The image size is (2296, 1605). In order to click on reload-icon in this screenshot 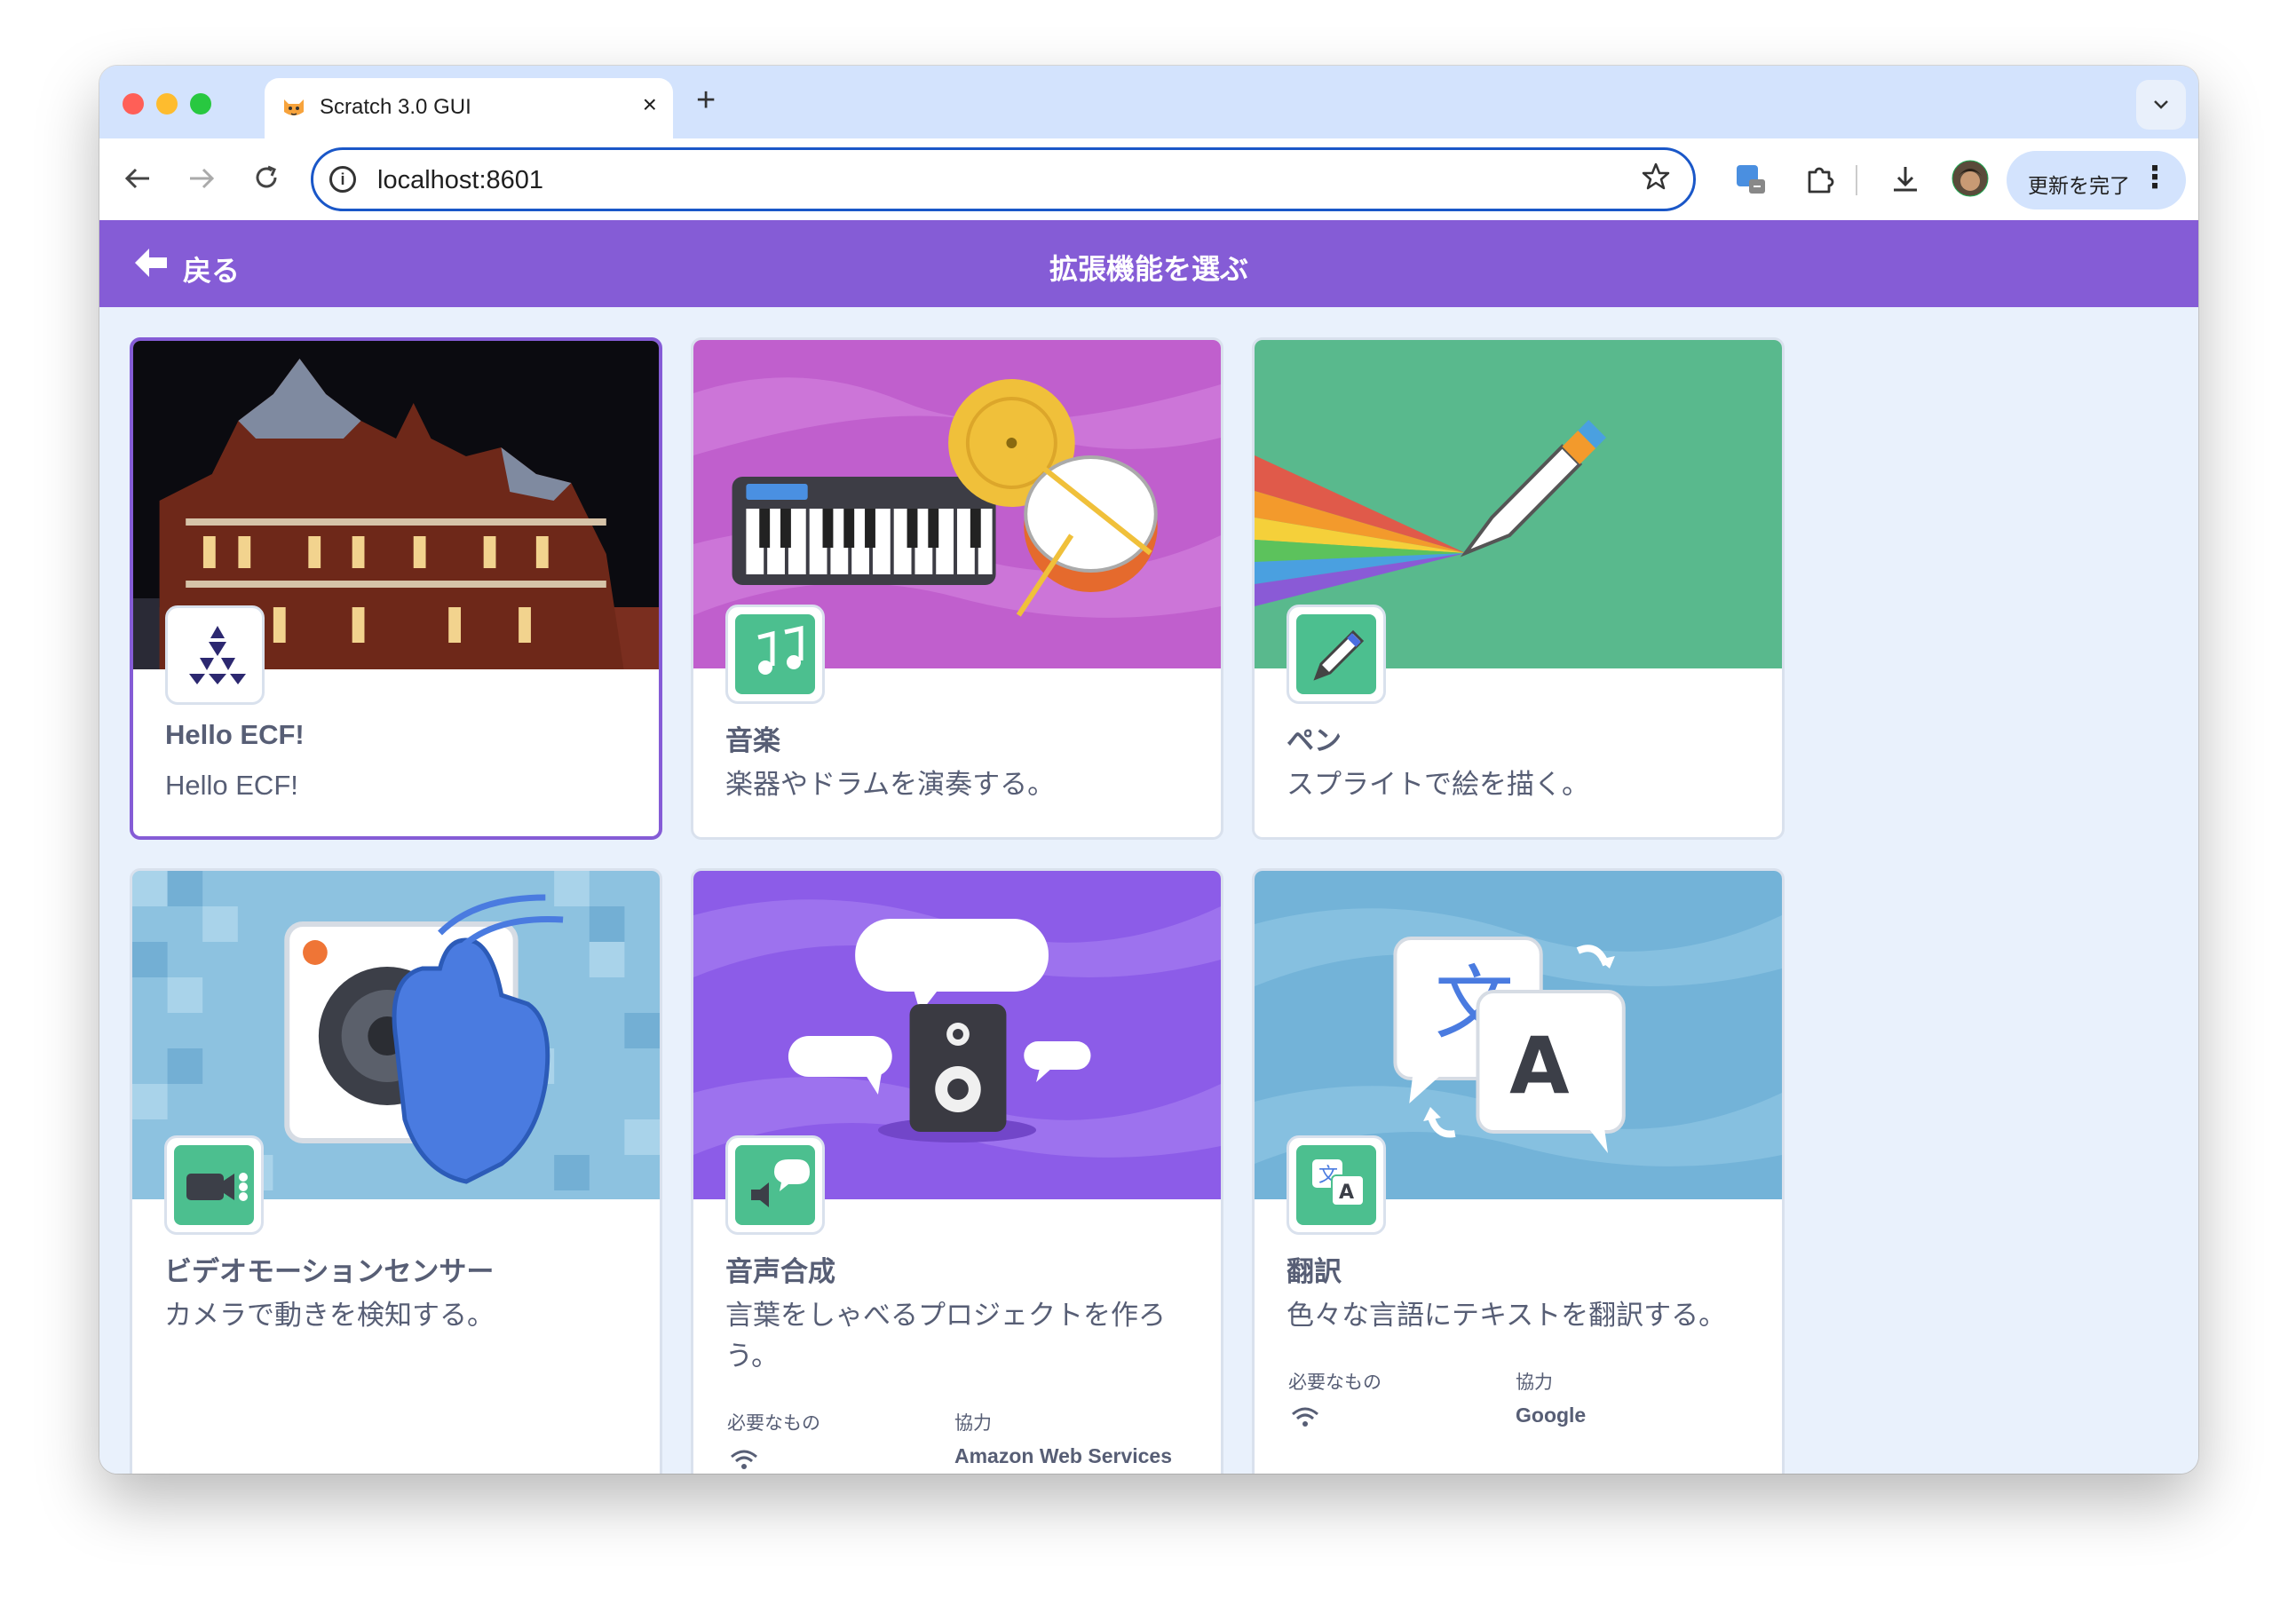, I will do `click(266, 177)`.